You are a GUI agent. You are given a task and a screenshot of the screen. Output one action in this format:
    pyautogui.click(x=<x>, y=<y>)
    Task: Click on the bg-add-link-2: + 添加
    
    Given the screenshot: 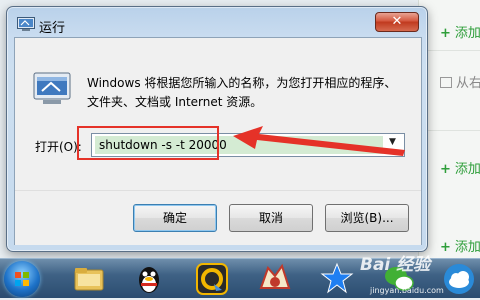 What is the action you would take?
    pyautogui.click(x=460, y=167)
    